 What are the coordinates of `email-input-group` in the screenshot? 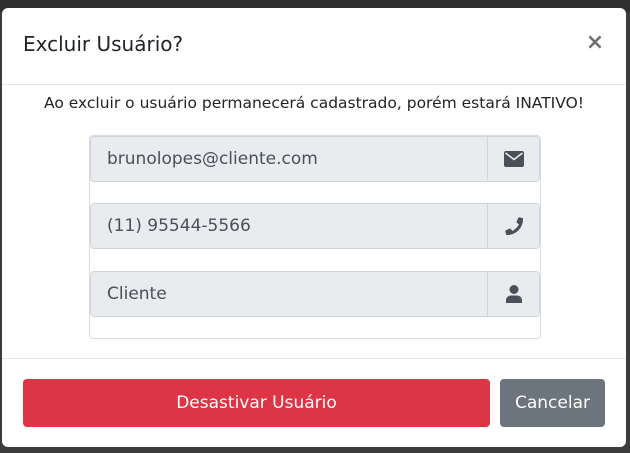 It's located at (315, 159).